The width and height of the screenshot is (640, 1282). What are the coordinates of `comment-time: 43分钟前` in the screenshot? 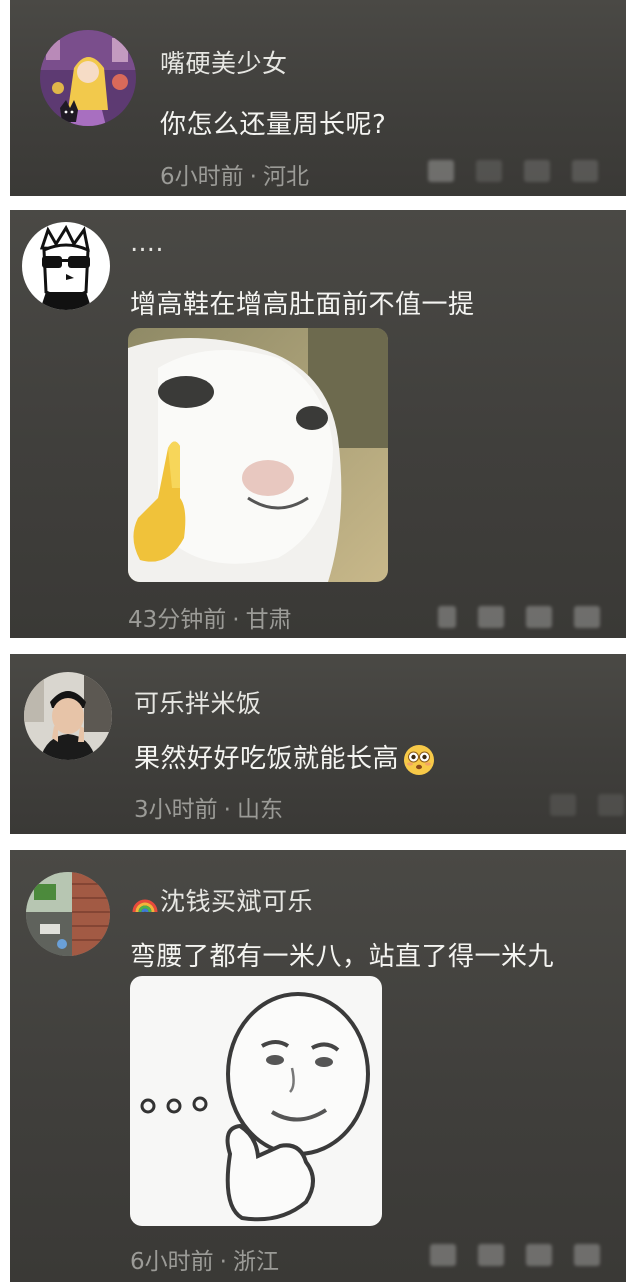 It's located at (177, 620).